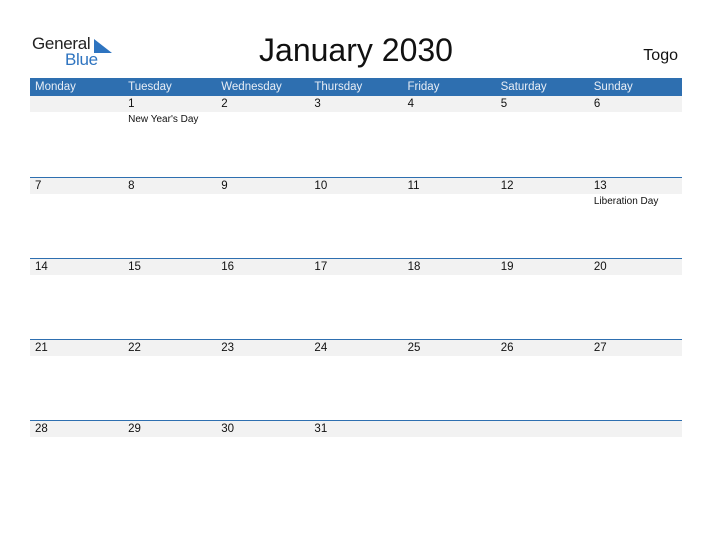 This screenshot has width=712, height=550. Describe the element at coordinates (507, 186) in the screenshot. I see `day-number: 12` at that location.